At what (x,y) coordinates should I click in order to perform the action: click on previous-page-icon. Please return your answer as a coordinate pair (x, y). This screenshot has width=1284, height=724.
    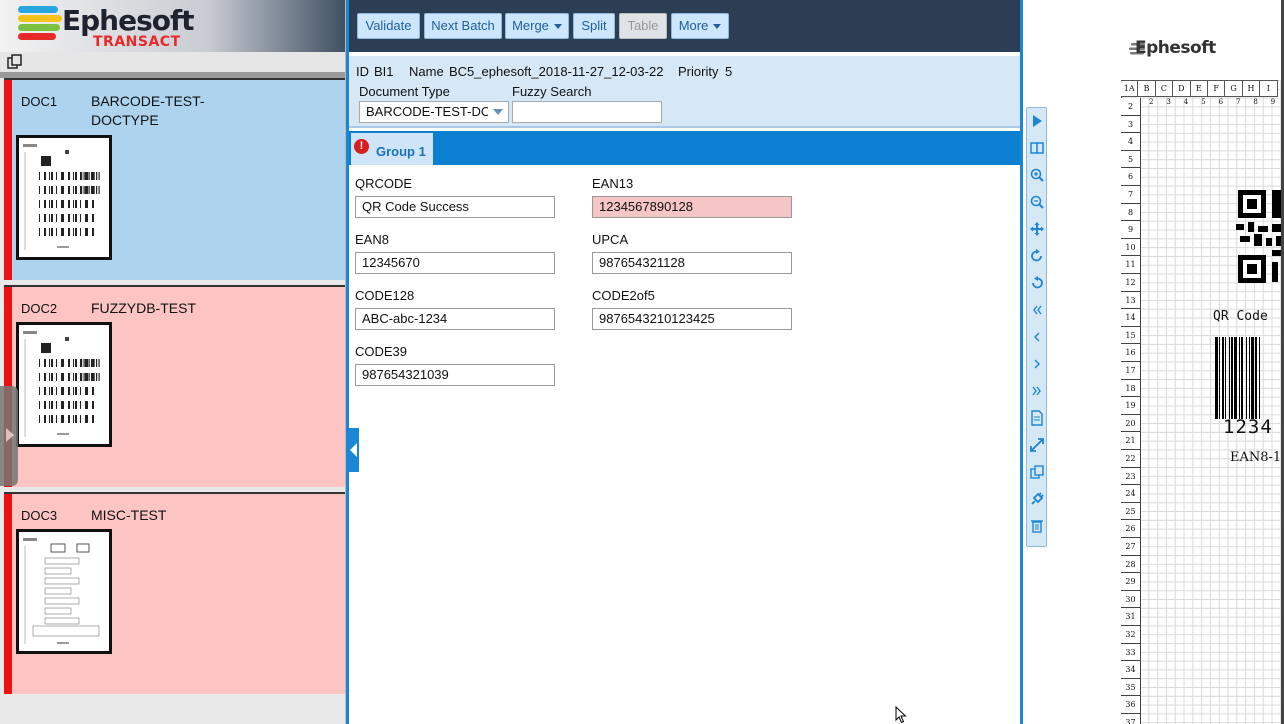
    Looking at the image, I should click on (1037, 337).